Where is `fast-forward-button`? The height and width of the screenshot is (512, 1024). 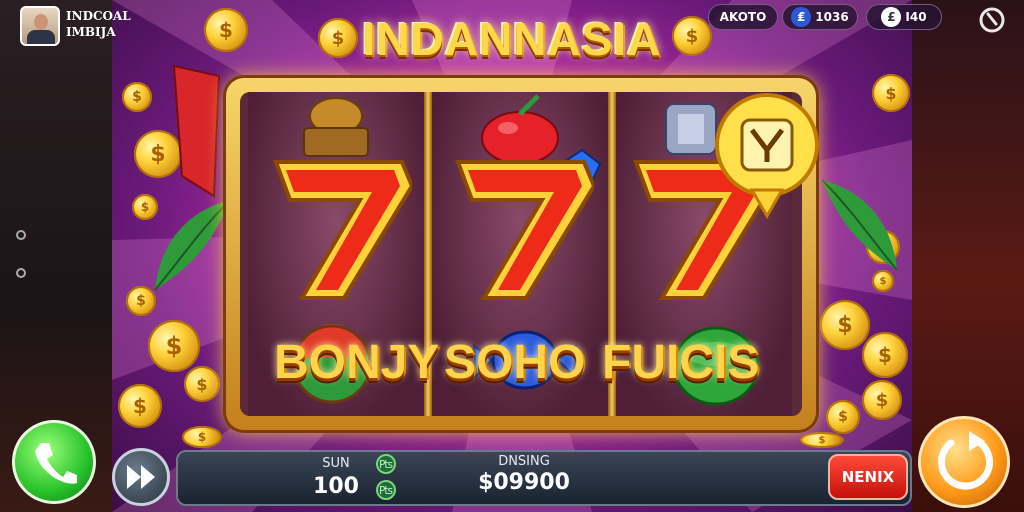
fast-forward-button is located at coordinates (141, 477).